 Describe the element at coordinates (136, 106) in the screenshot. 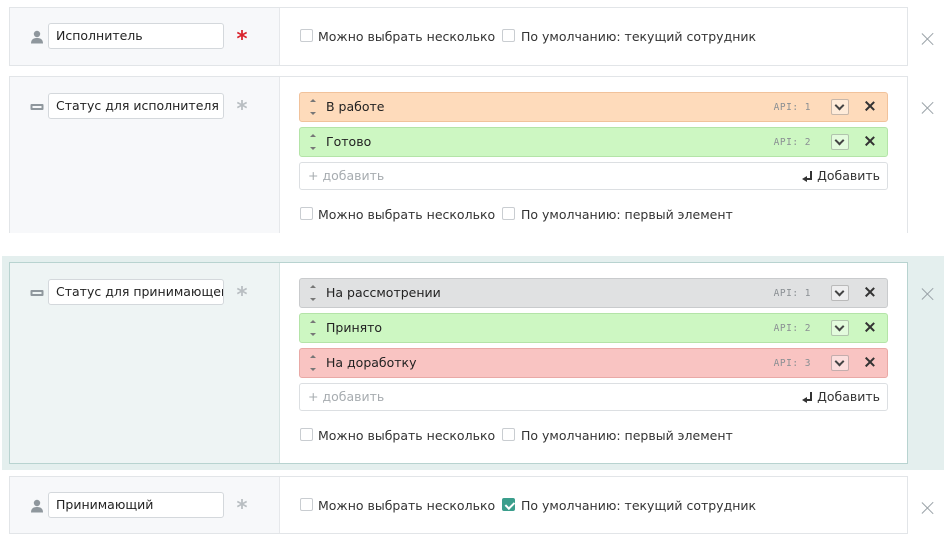

I see `field-name-input: Статус для исполнителя` at that location.